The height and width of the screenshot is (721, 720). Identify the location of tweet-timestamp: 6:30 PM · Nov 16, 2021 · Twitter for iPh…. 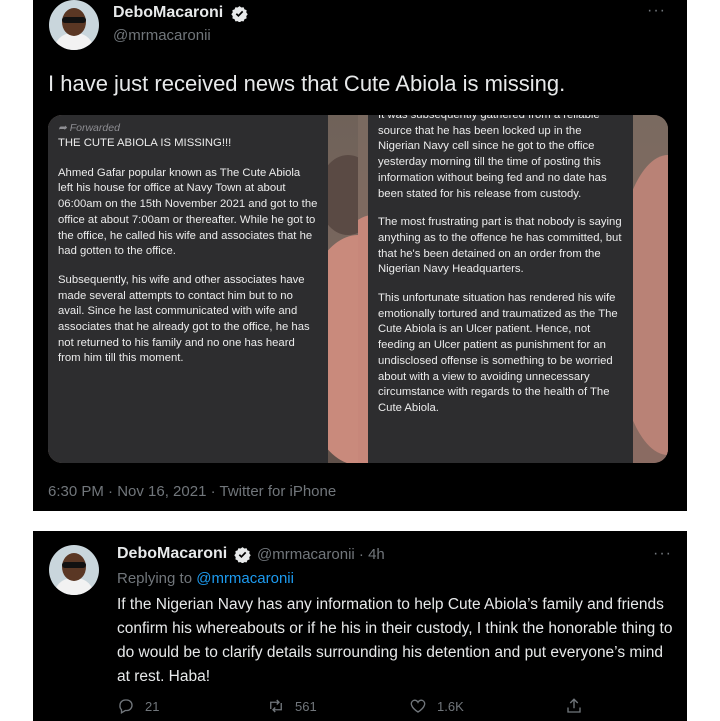
(192, 491).